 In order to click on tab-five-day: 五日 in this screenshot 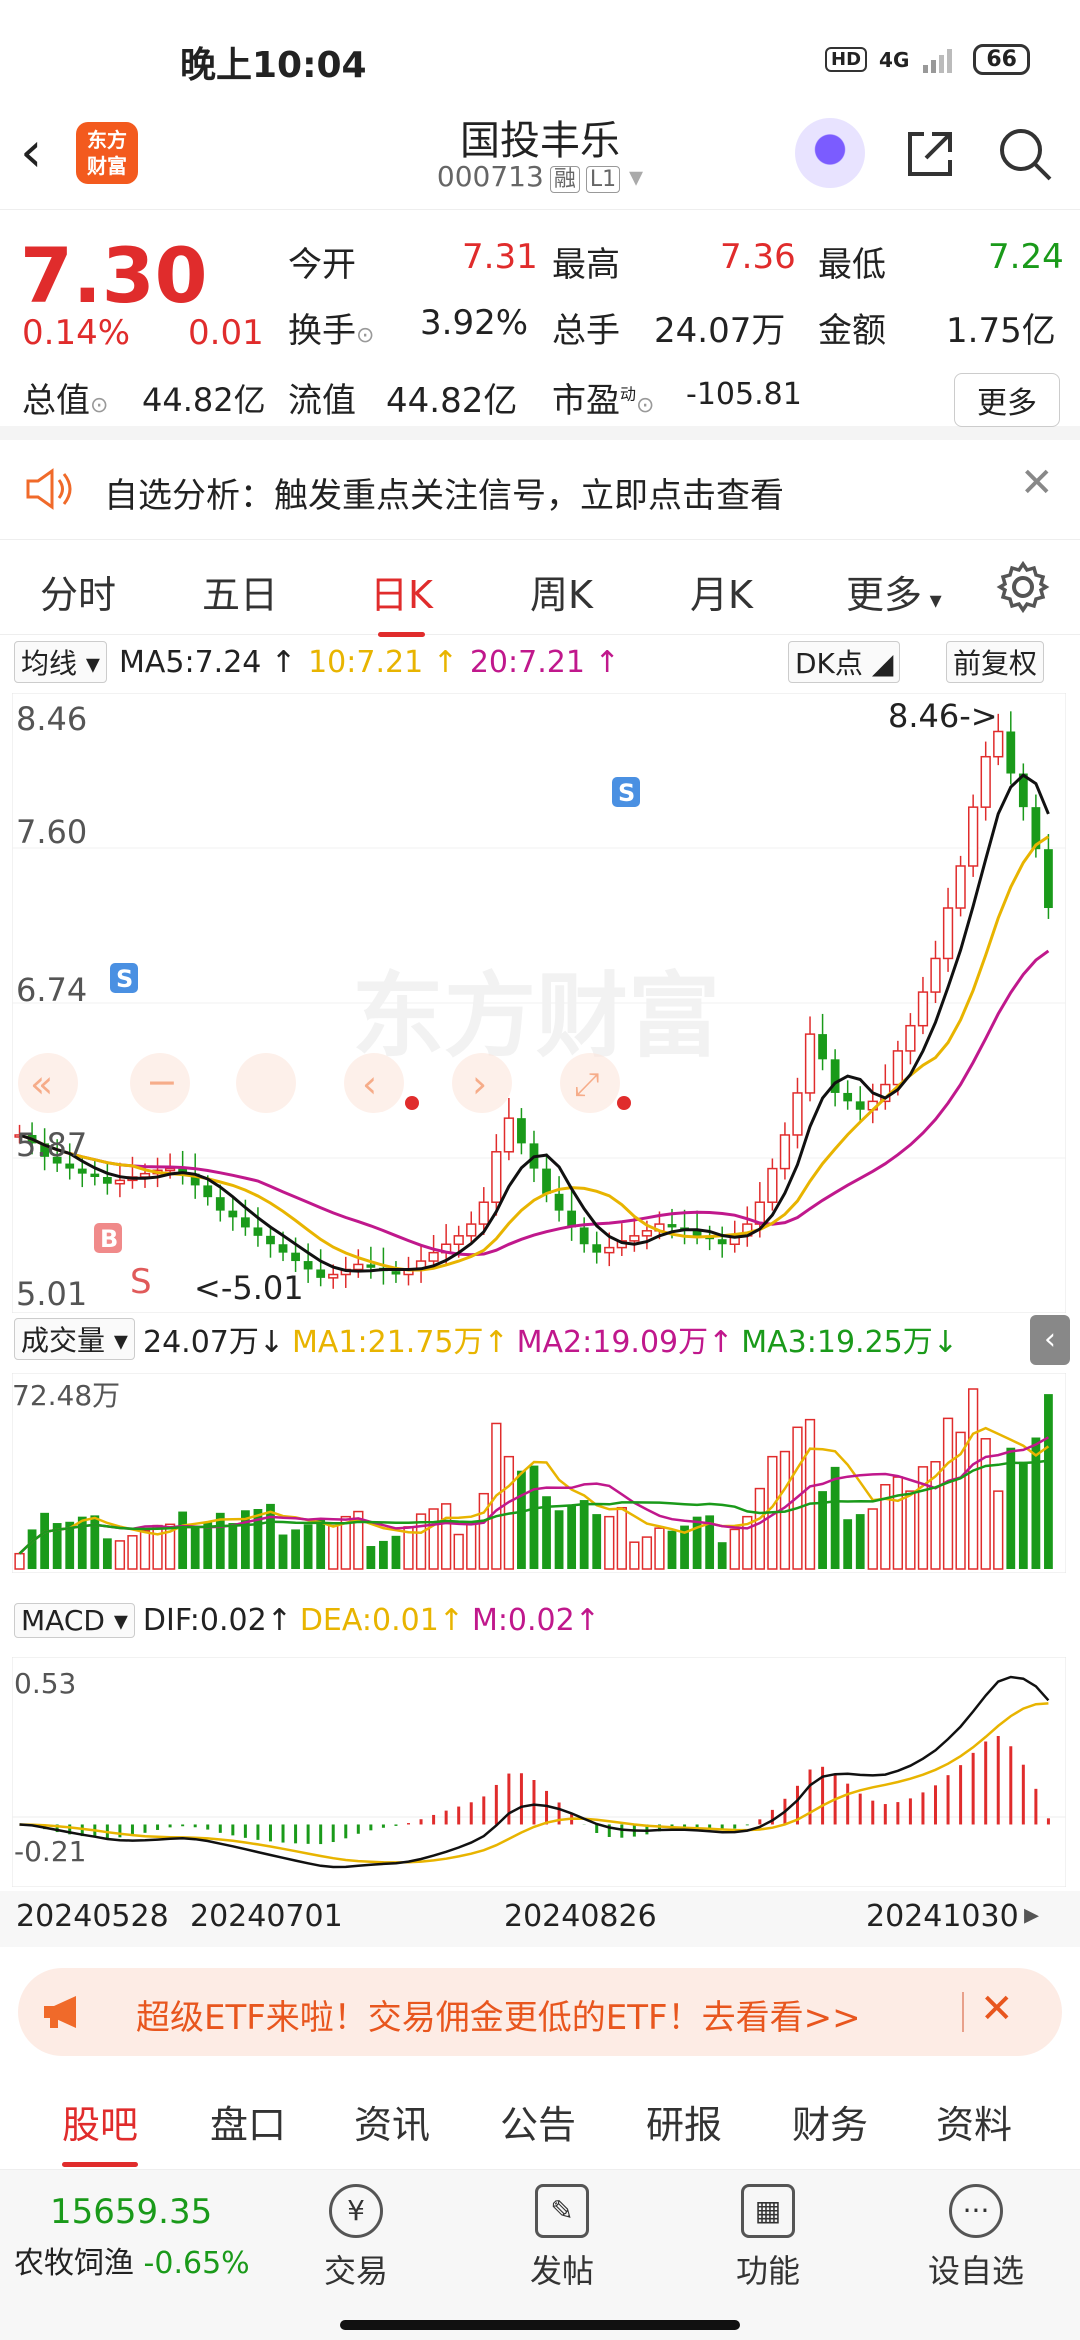, I will do `click(240, 591)`.